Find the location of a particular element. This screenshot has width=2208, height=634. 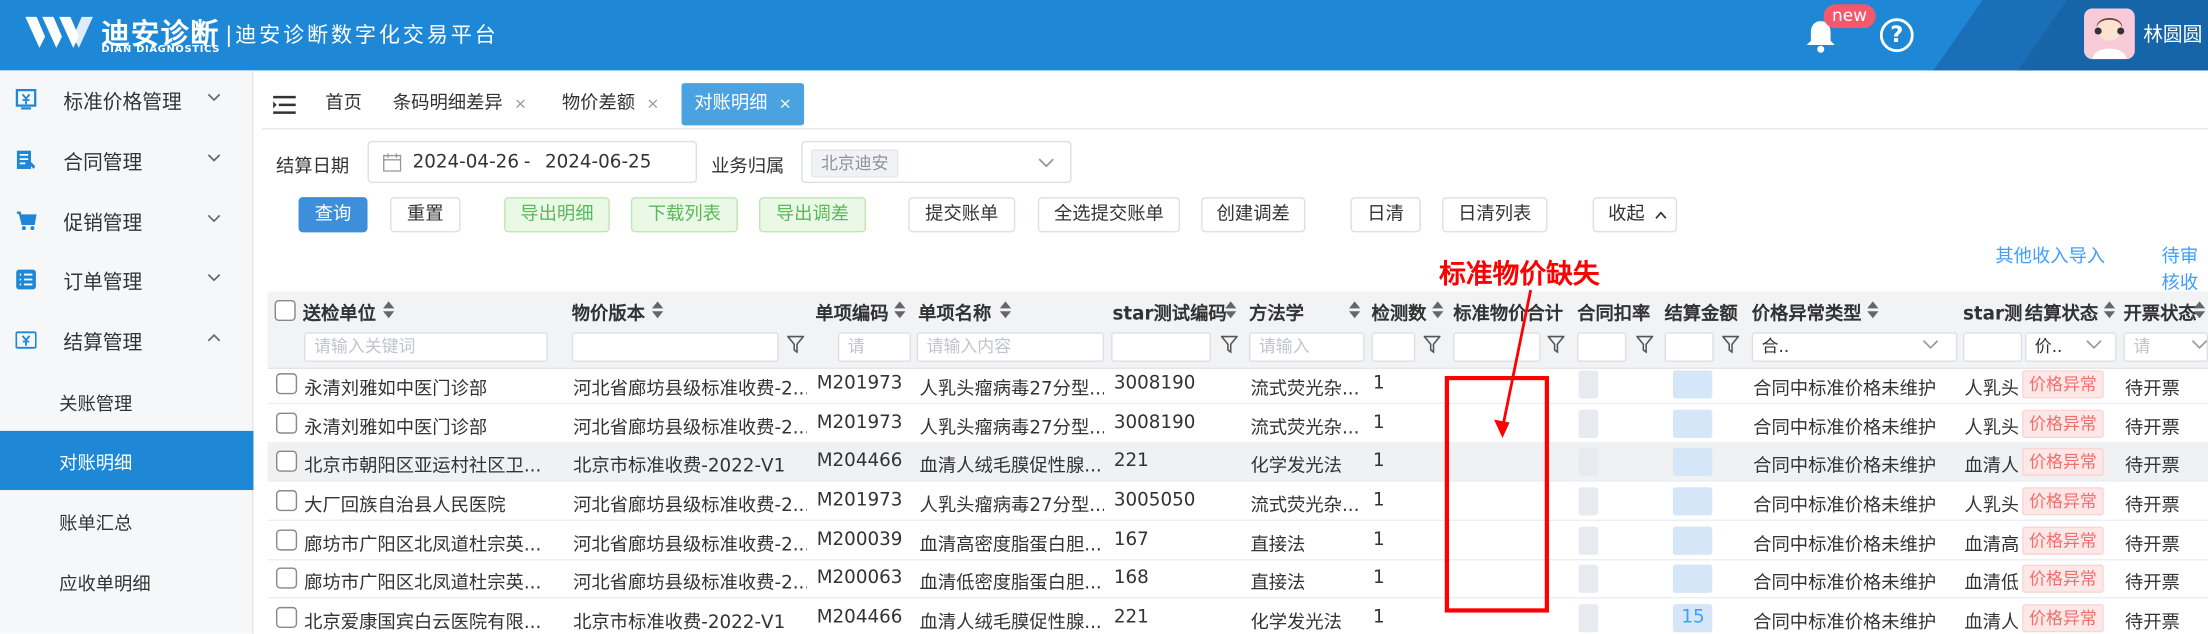

business-select: 北京迪安 is located at coordinates (936, 162).